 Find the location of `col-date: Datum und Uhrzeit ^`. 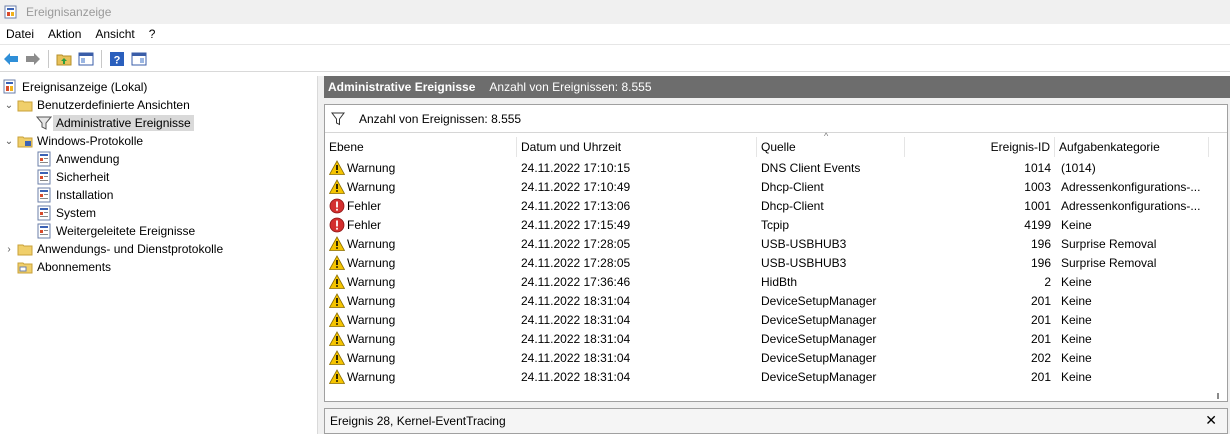

col-date: Datum und Uhrzeit ^ is located at coordinates (672, 144).